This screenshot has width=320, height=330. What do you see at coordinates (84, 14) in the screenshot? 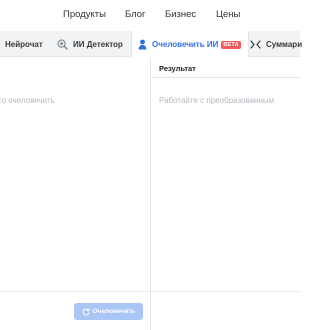
I see `nav-link-products: Продукты` at bounding box center [84, 14].